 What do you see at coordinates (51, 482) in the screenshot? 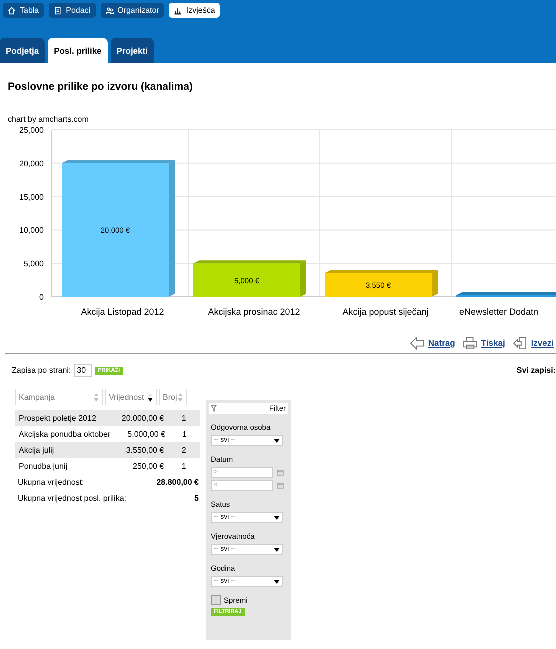
I see `total-label: Ukupna vrijednost:` at bounding box center [51, 482].